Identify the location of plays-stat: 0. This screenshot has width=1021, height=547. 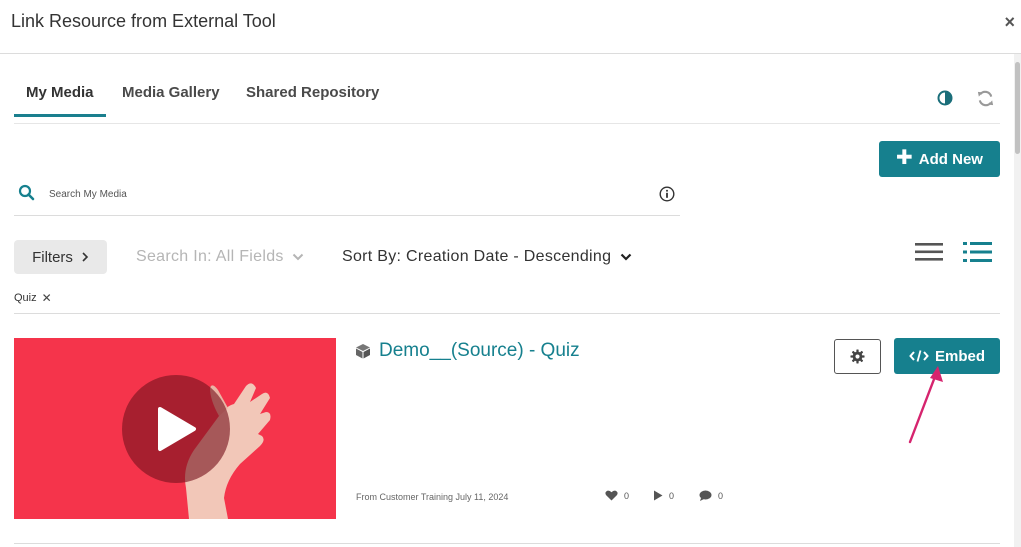
(663, 495).